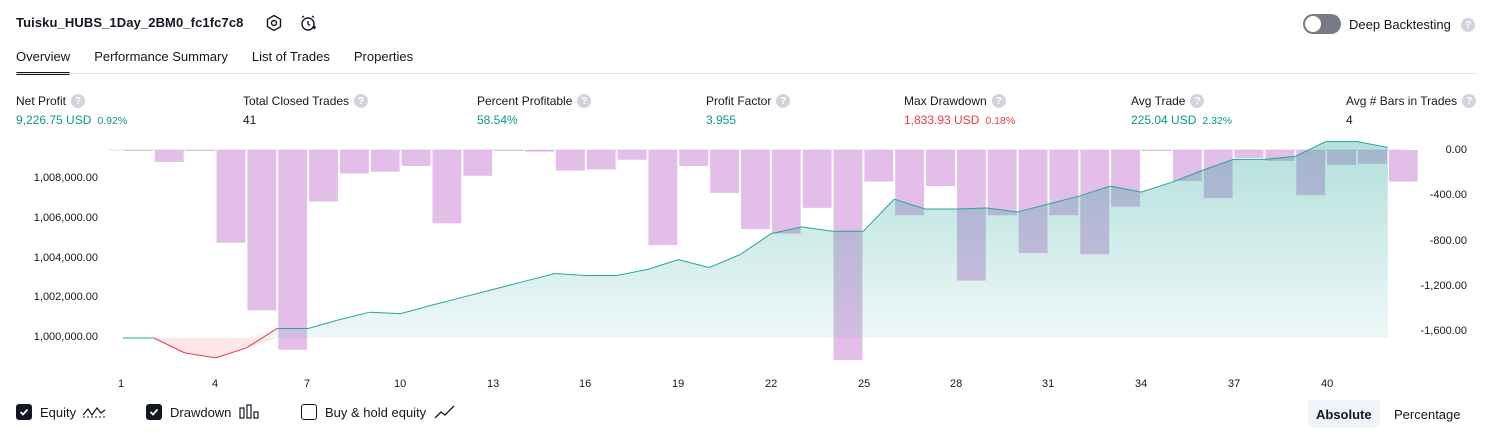 The width and height of the screenshot is (1494, 438). I want to click on x-tick: 37, so click(1234, 384).